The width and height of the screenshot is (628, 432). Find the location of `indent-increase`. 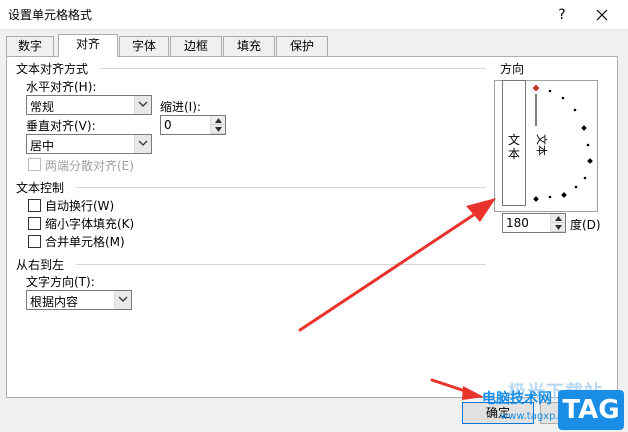

indent-increase is located at coordinates (218, 120).